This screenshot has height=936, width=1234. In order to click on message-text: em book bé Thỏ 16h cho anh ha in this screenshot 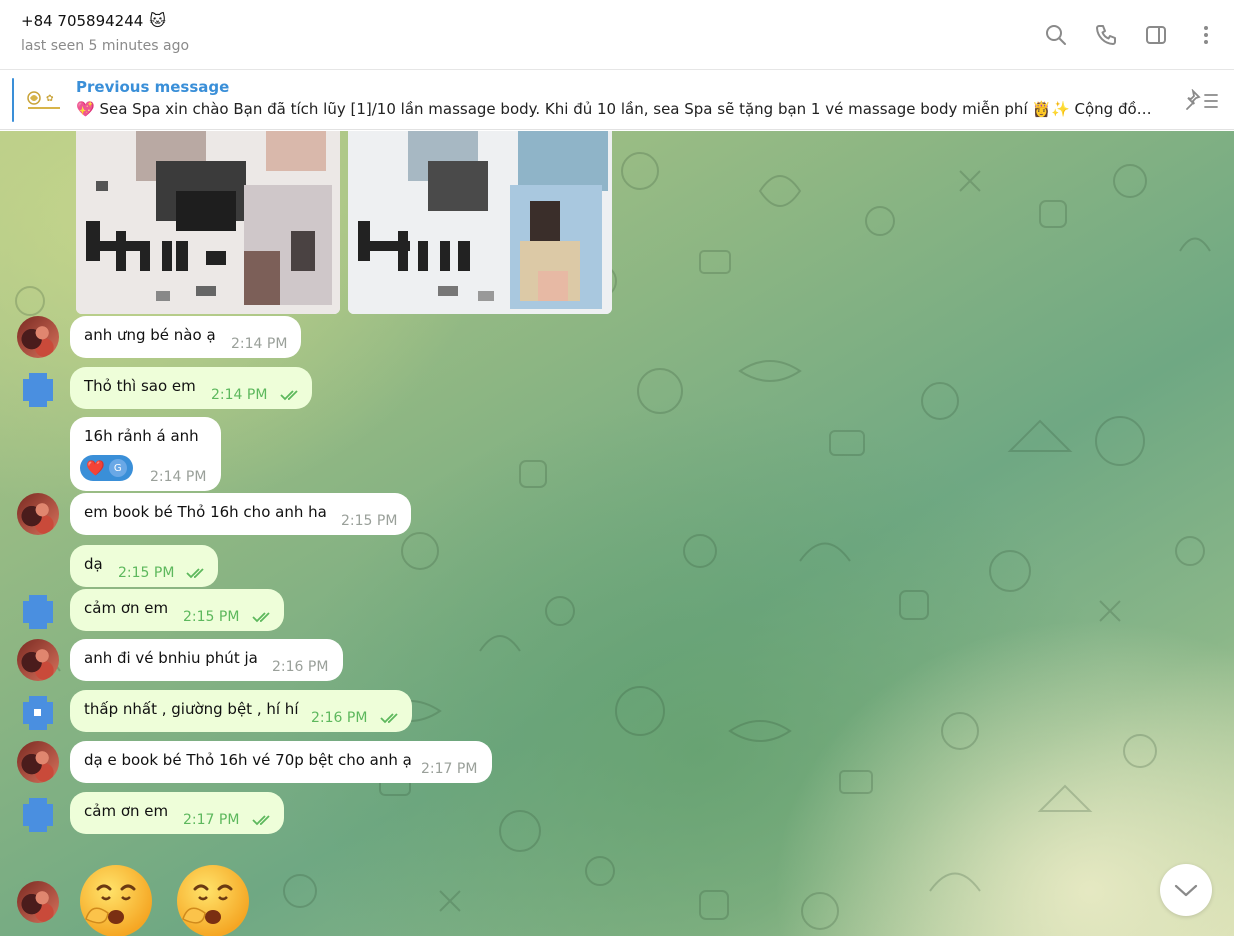, I will do `click(205, 512)`.